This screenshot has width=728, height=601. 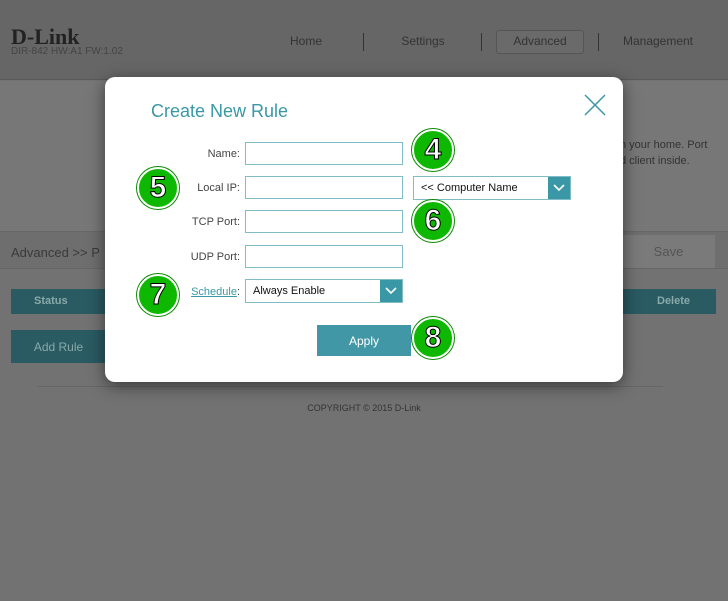 What do you see at coordinates (215, 222) in the screenshot?
I see `tcp-port-label: TCP Port:` at bounding box center [215, 222].